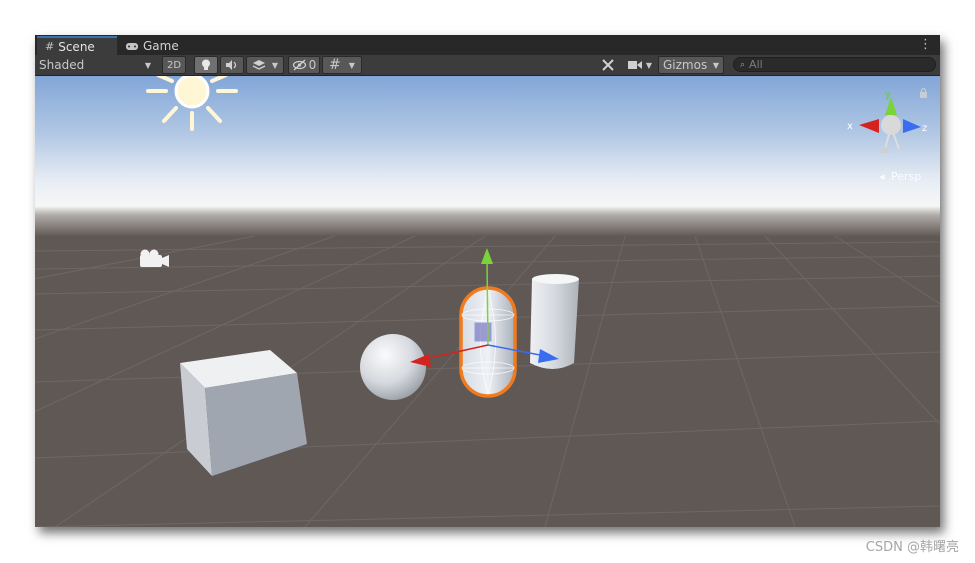  What do you see at coordinates (882, 176) in the screenshot?
I see `projection-arrow-icon: ◂` at bounding box center [882, 176].